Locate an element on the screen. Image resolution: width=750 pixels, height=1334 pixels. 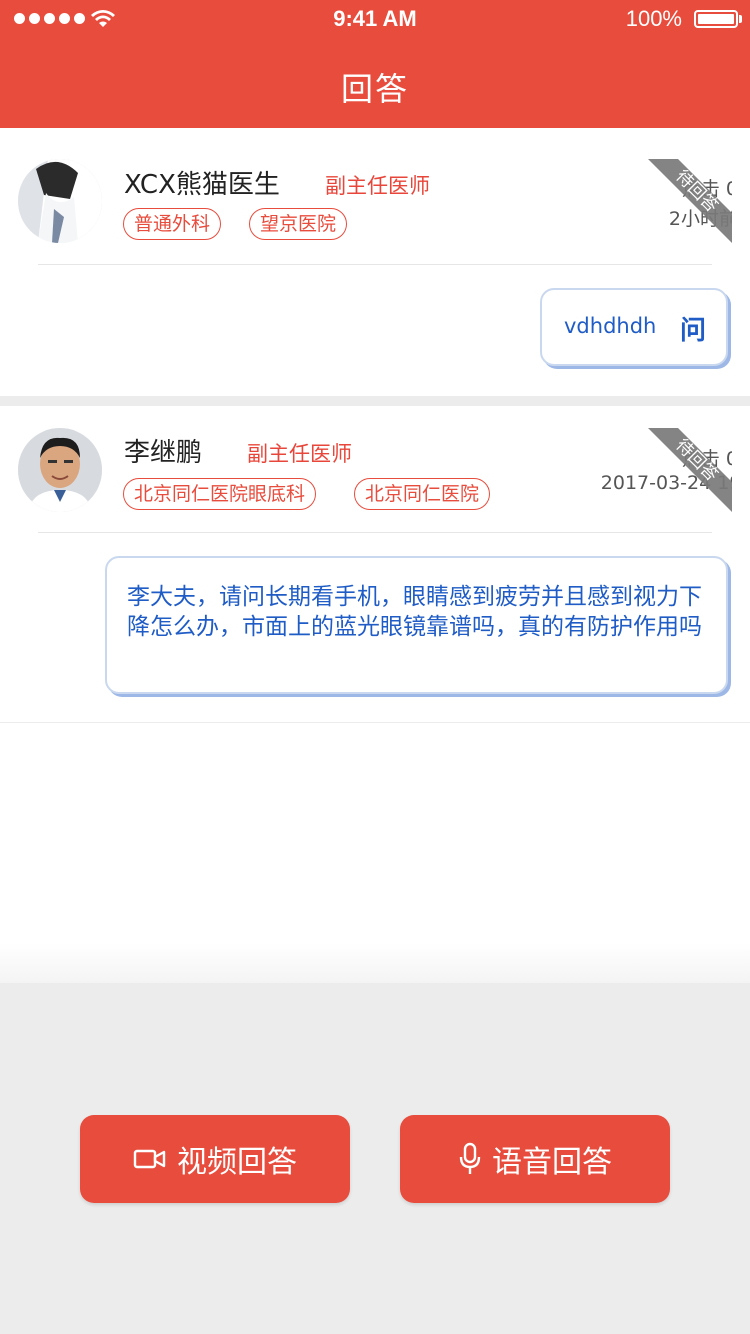
video-answer-button: 视频回答 is located at coordinates (215, 1159).